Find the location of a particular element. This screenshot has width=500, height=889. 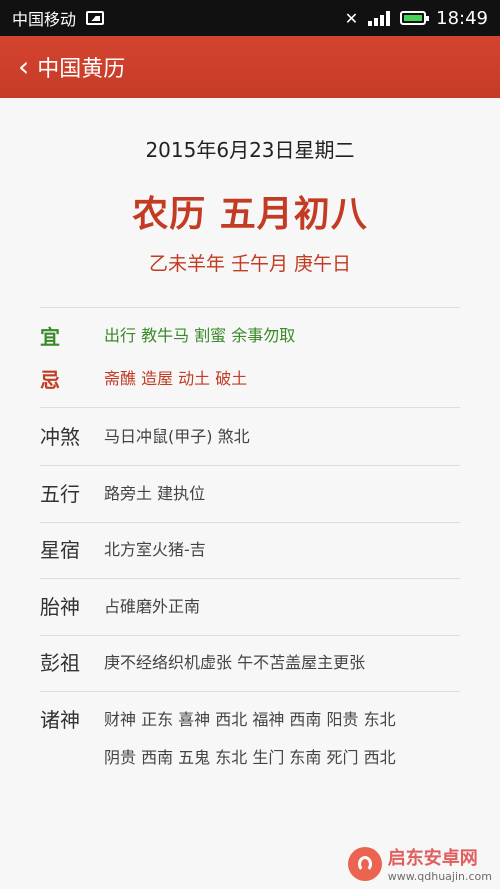

watermark-logo-icon is located at coordinates (364, 863).